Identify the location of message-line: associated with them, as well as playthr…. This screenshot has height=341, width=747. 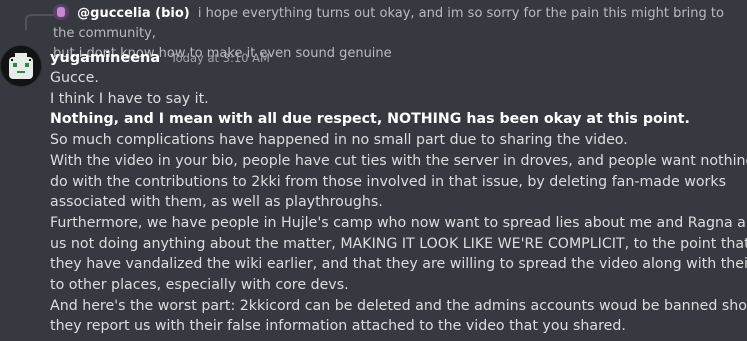
(216, 202).